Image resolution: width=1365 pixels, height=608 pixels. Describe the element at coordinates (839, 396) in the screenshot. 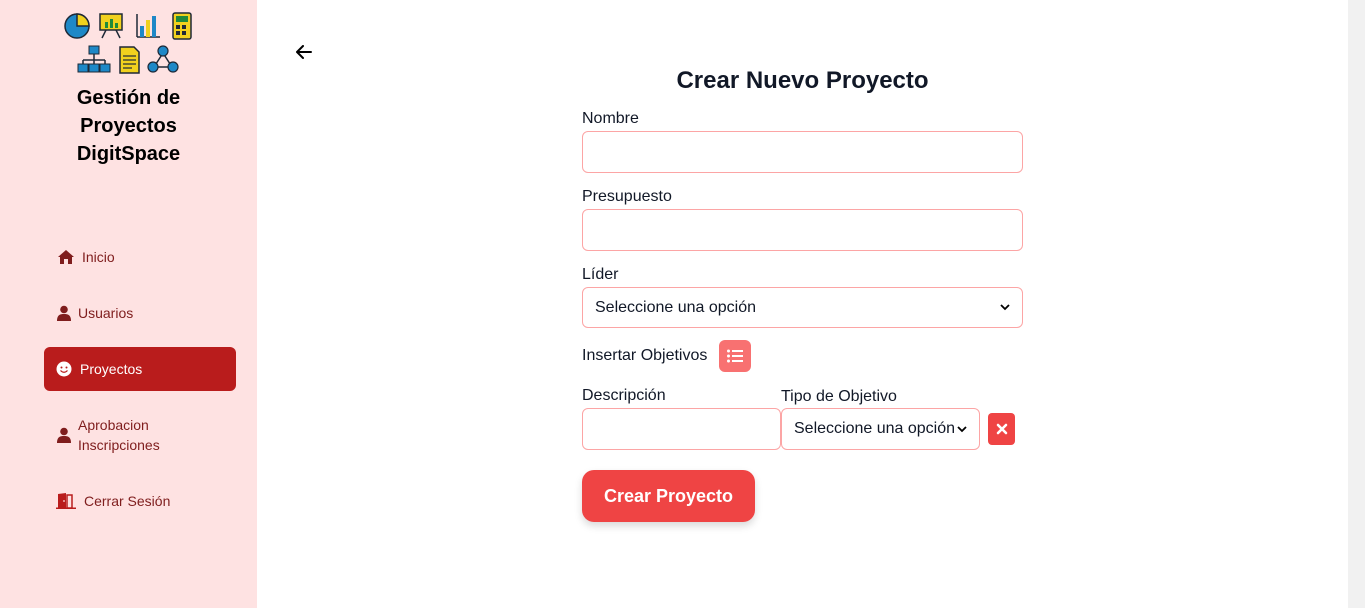

I see `tipo-objetivo-label: Tipo de Objetivo` at that location.